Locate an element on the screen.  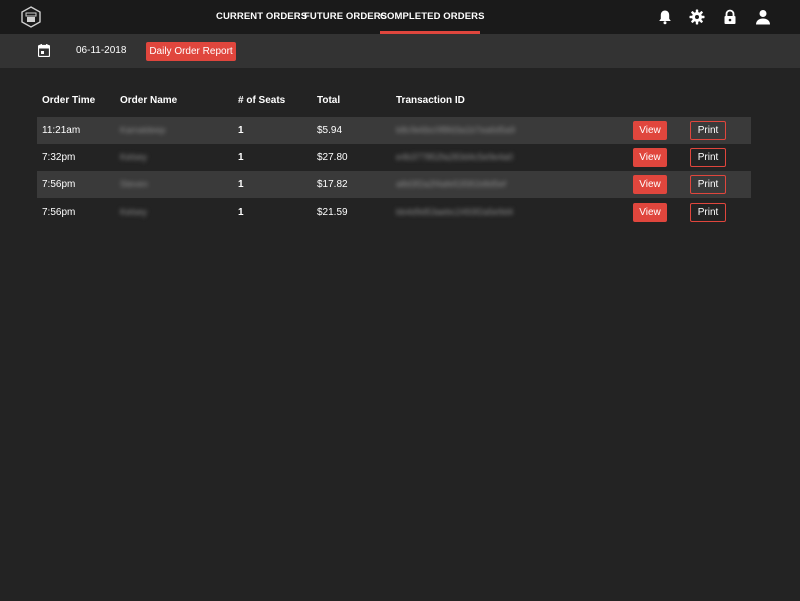
cell-total: $5.94 is located at coordinates (330, 130).